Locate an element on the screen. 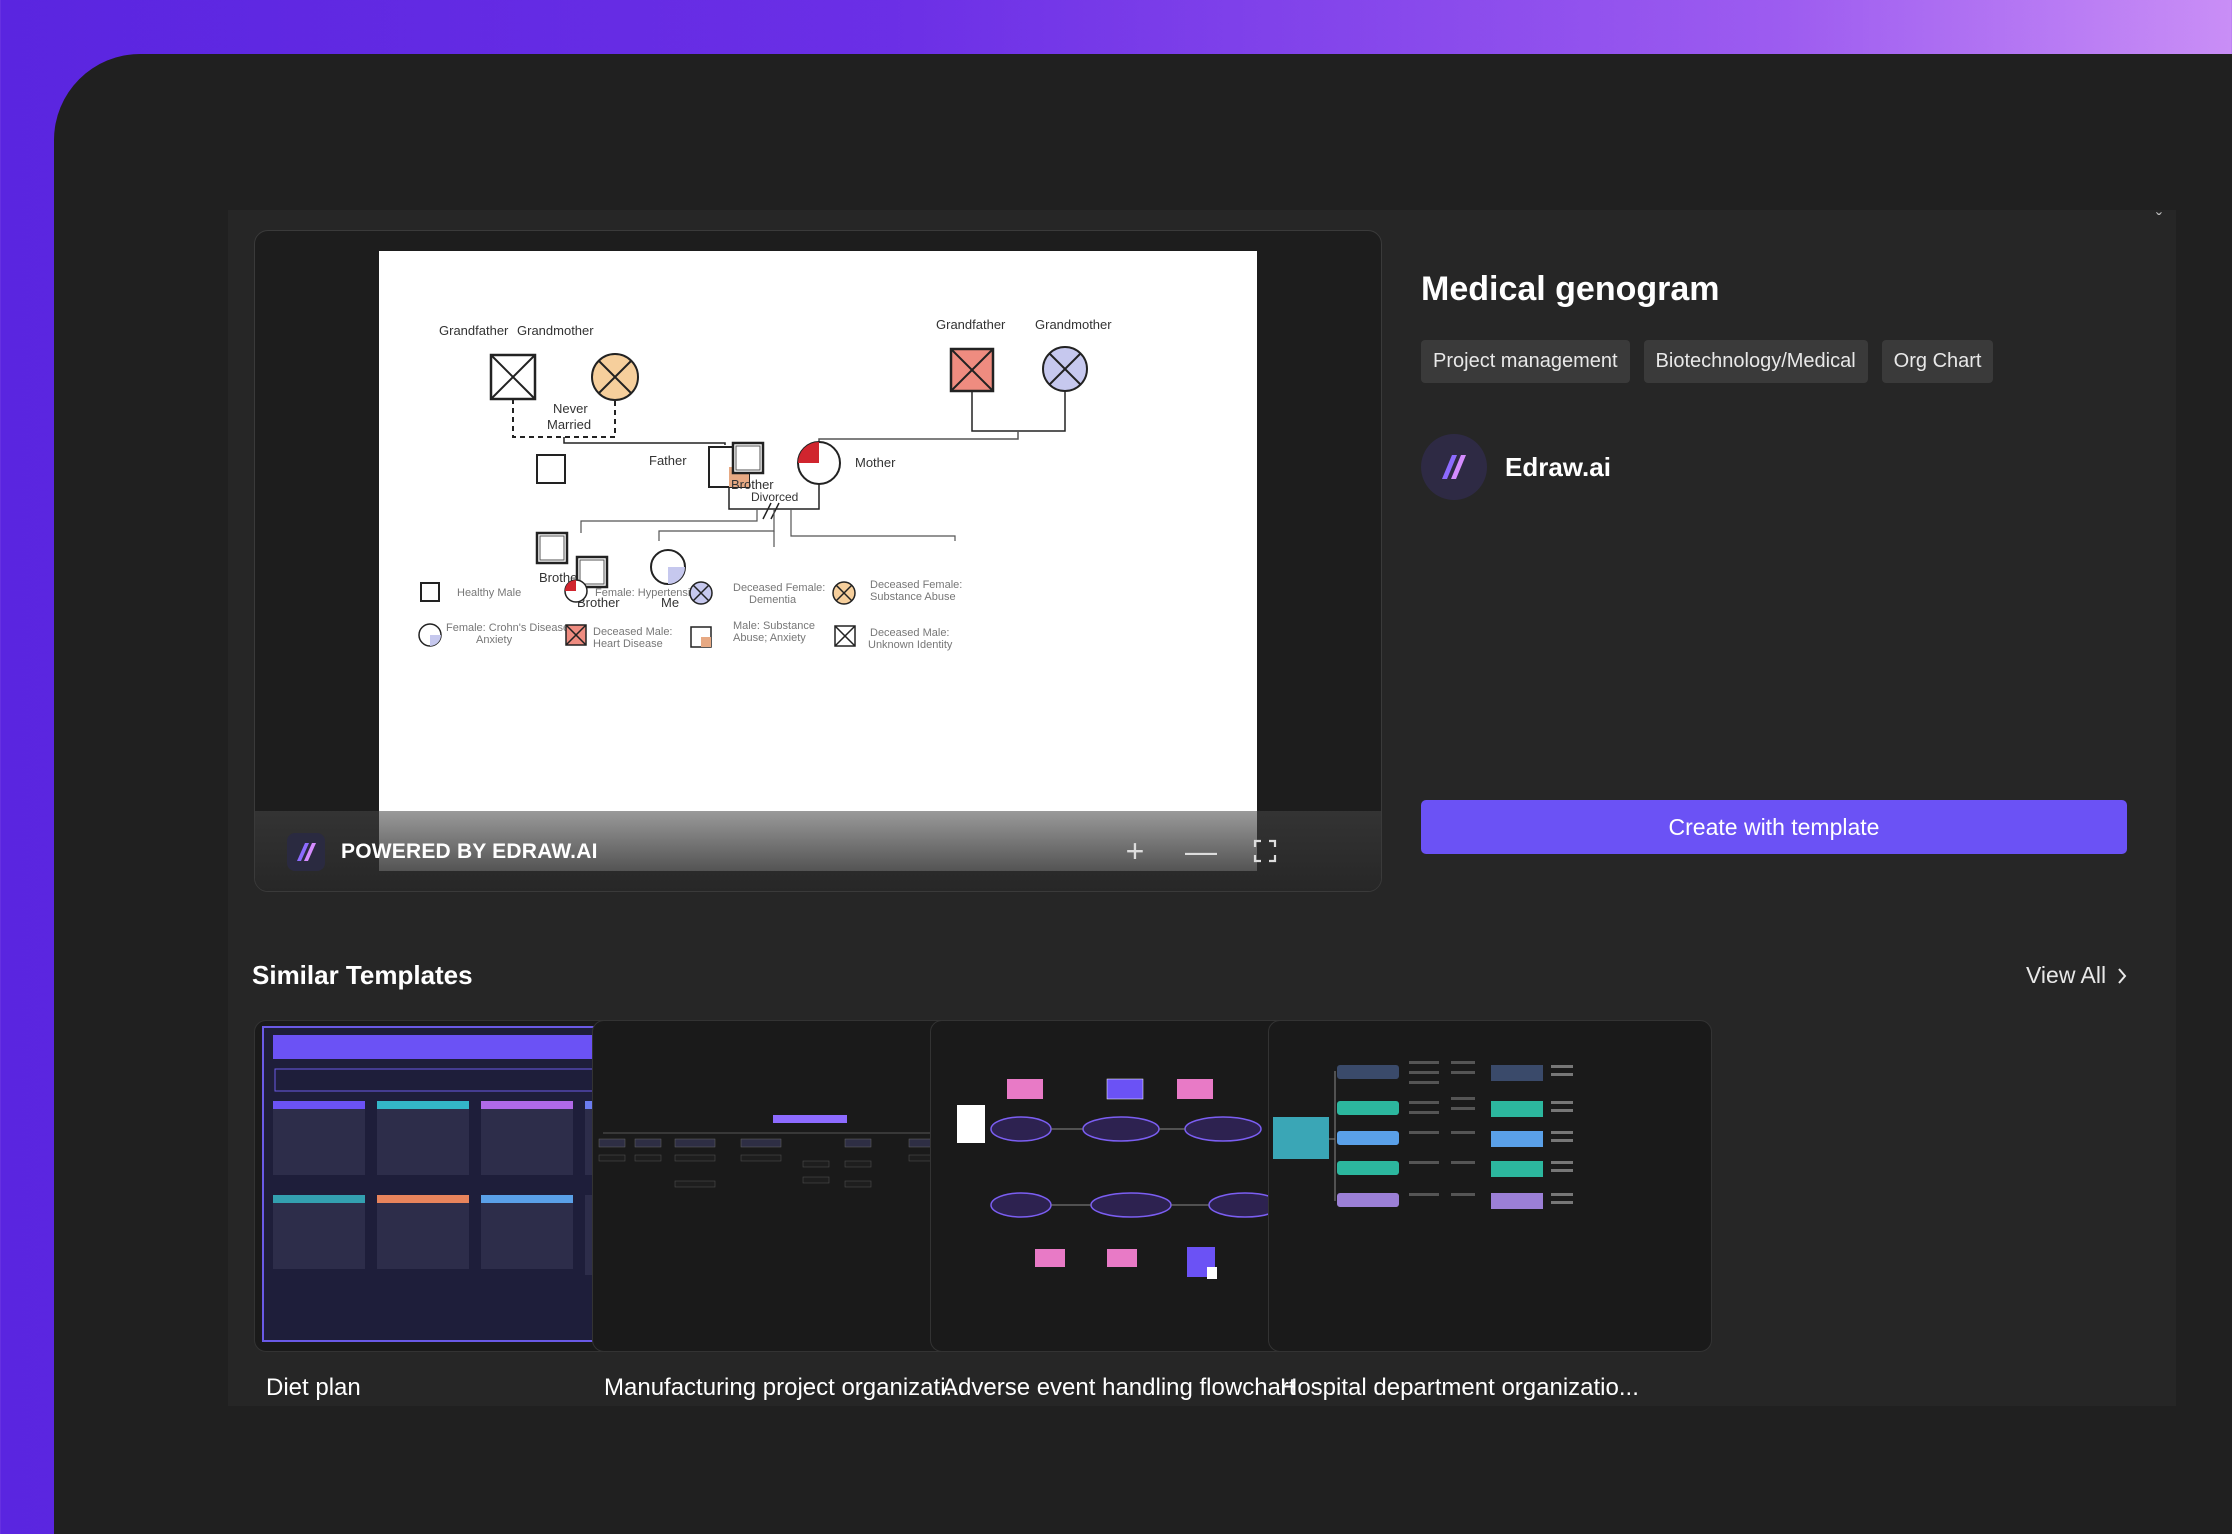  zoom-out-button: — is located at coordinates (1201, 851).